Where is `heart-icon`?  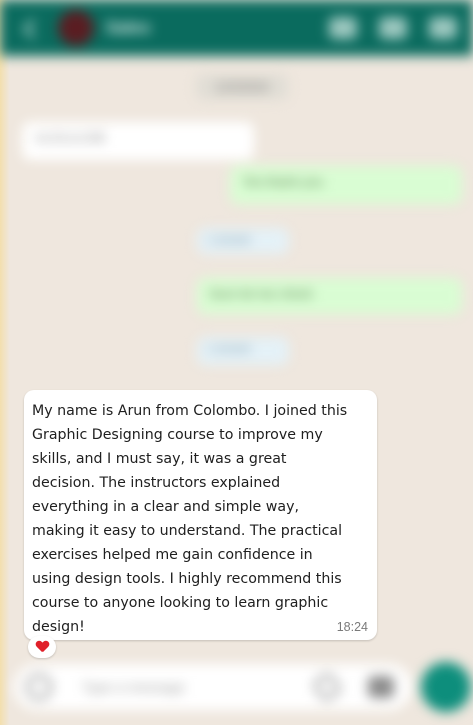
heart-icon is located at coordinates (42, 647).